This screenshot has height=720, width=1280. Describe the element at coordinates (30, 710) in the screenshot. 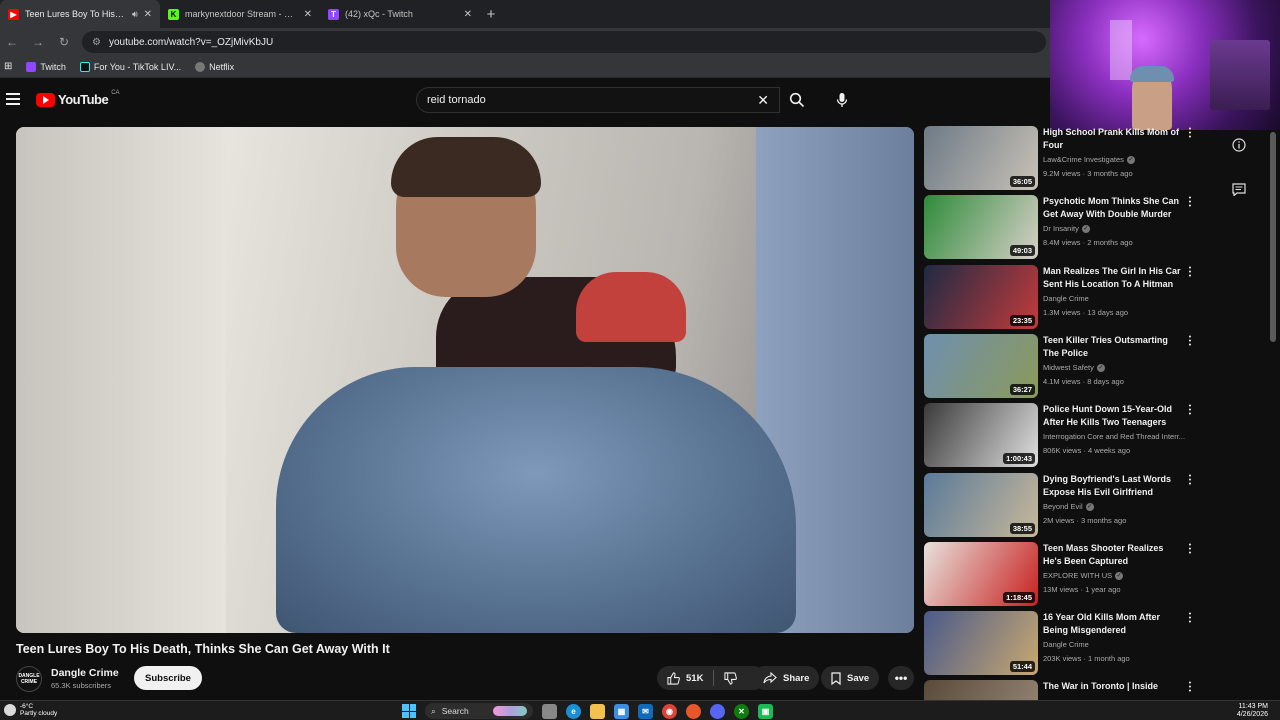

I see `weather-widget: -6°C Partly cloudy` at that location.